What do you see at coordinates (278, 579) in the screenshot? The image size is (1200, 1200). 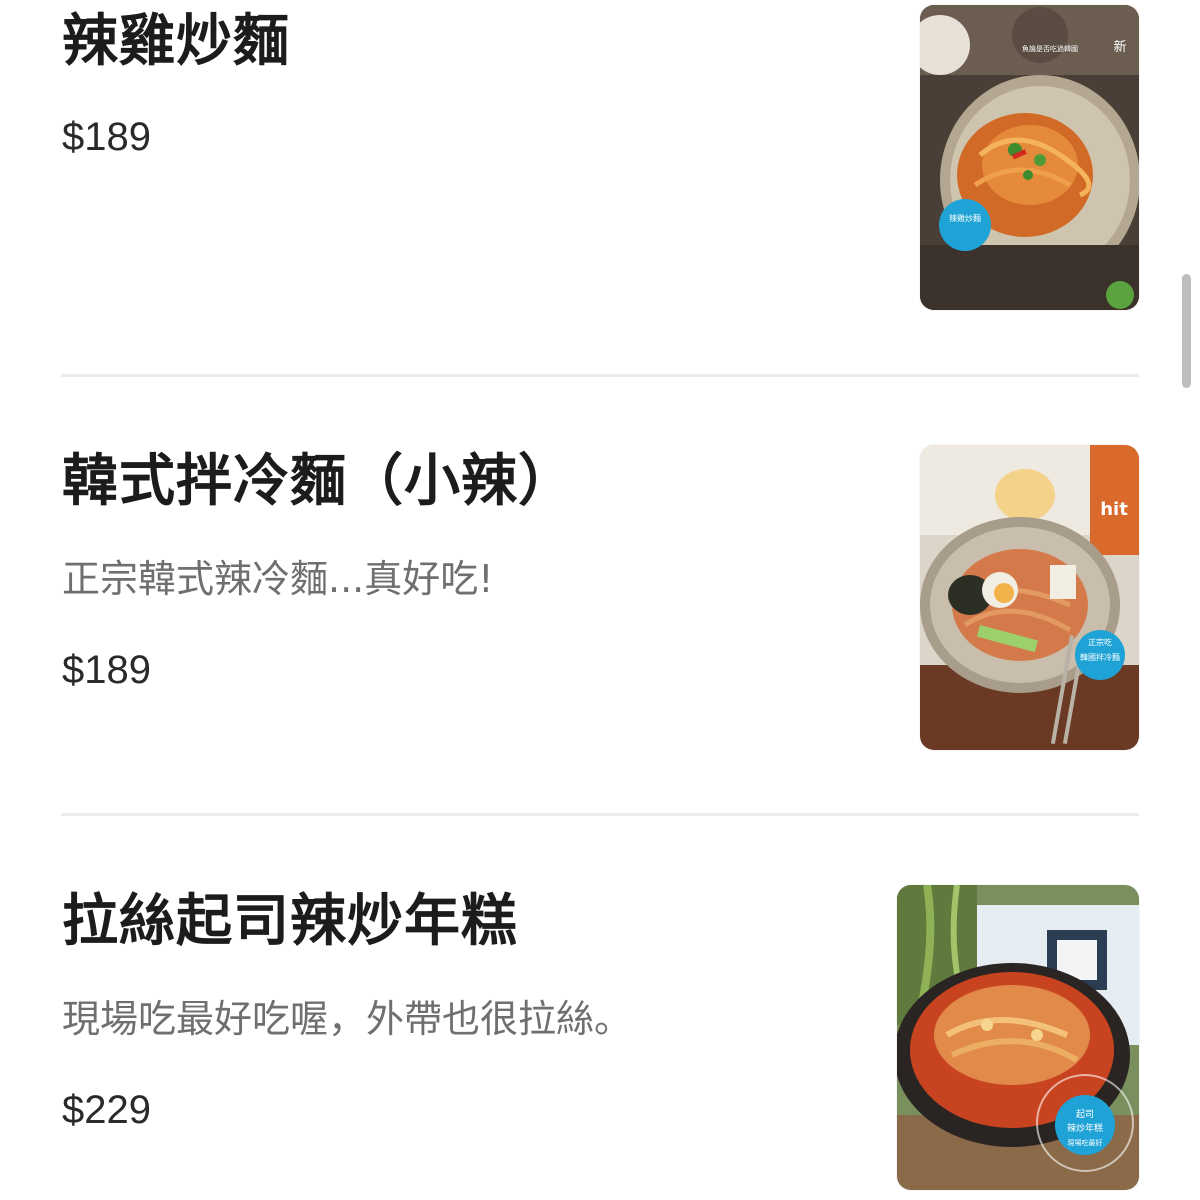 I see `item-description: 正宗韓式辣冷麵...真好吃!` at bounding box center [278, 579].